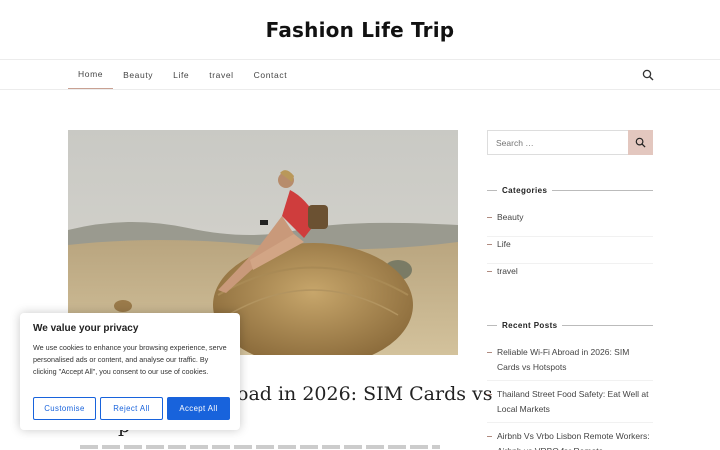  I want to click on search-button, so click(640, 142).